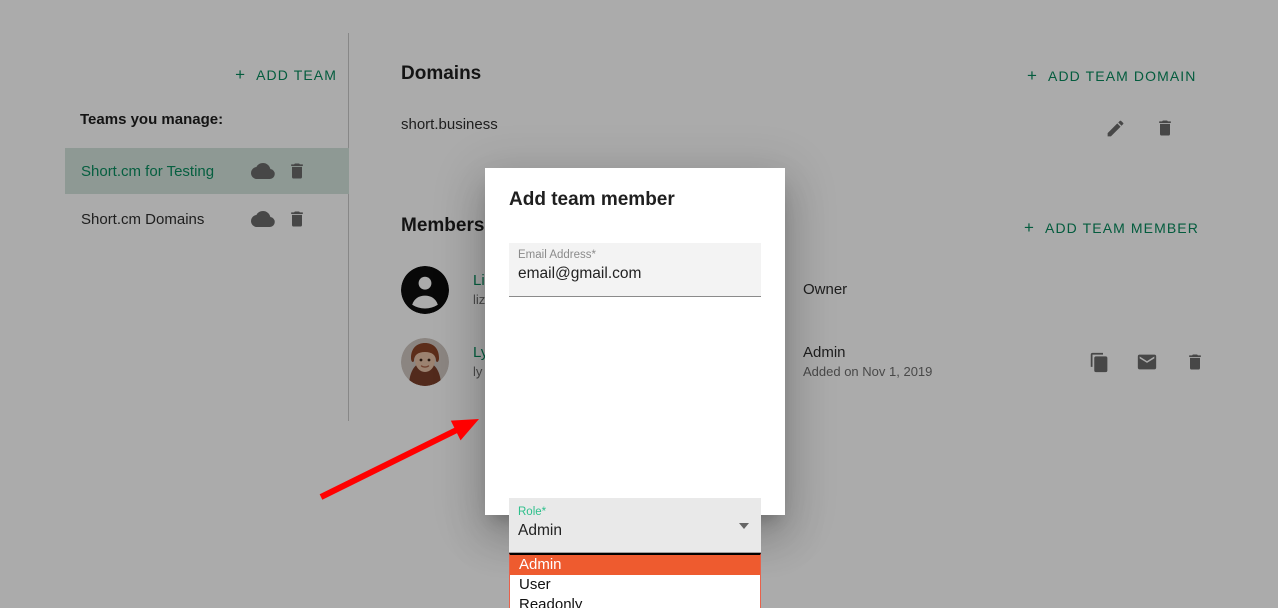 Image resolution: width=1278 pixels, height=608 pixels. I want to click on role-option-admin: Admin, so click(635, 565).